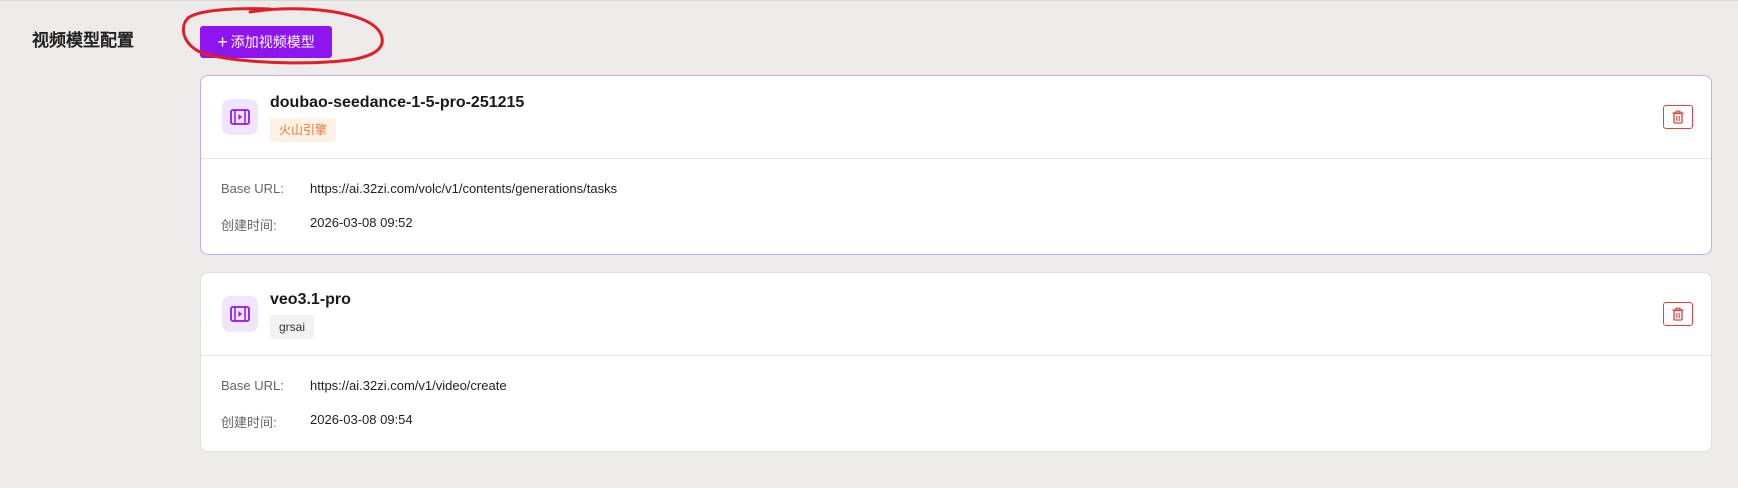 Image resolution: width=1738 pixels, height=488 pixels. Describe the element at coordinates (956, 117) in the screenshot. I see `model-card-header: doubao-seedance-1-5-pro-251215 火山引擎` at that location.